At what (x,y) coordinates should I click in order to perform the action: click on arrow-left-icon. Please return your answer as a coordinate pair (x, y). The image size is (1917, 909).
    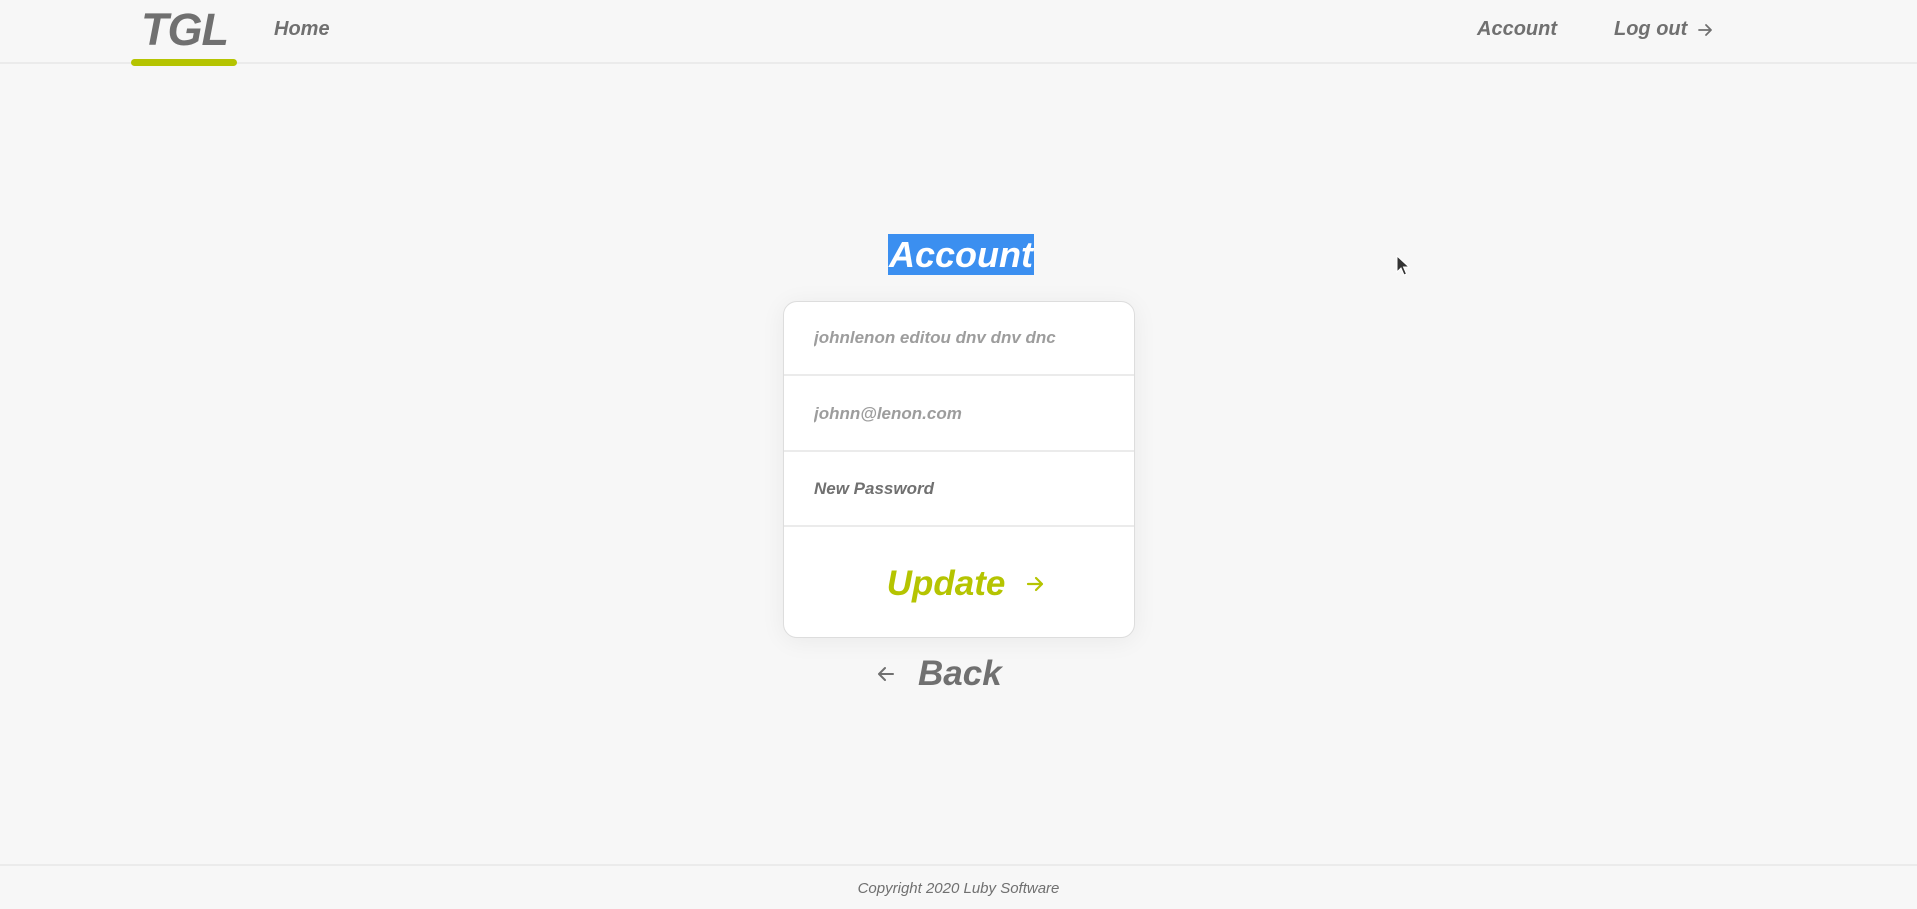
    Looking at the image, I should click on (886, 674).